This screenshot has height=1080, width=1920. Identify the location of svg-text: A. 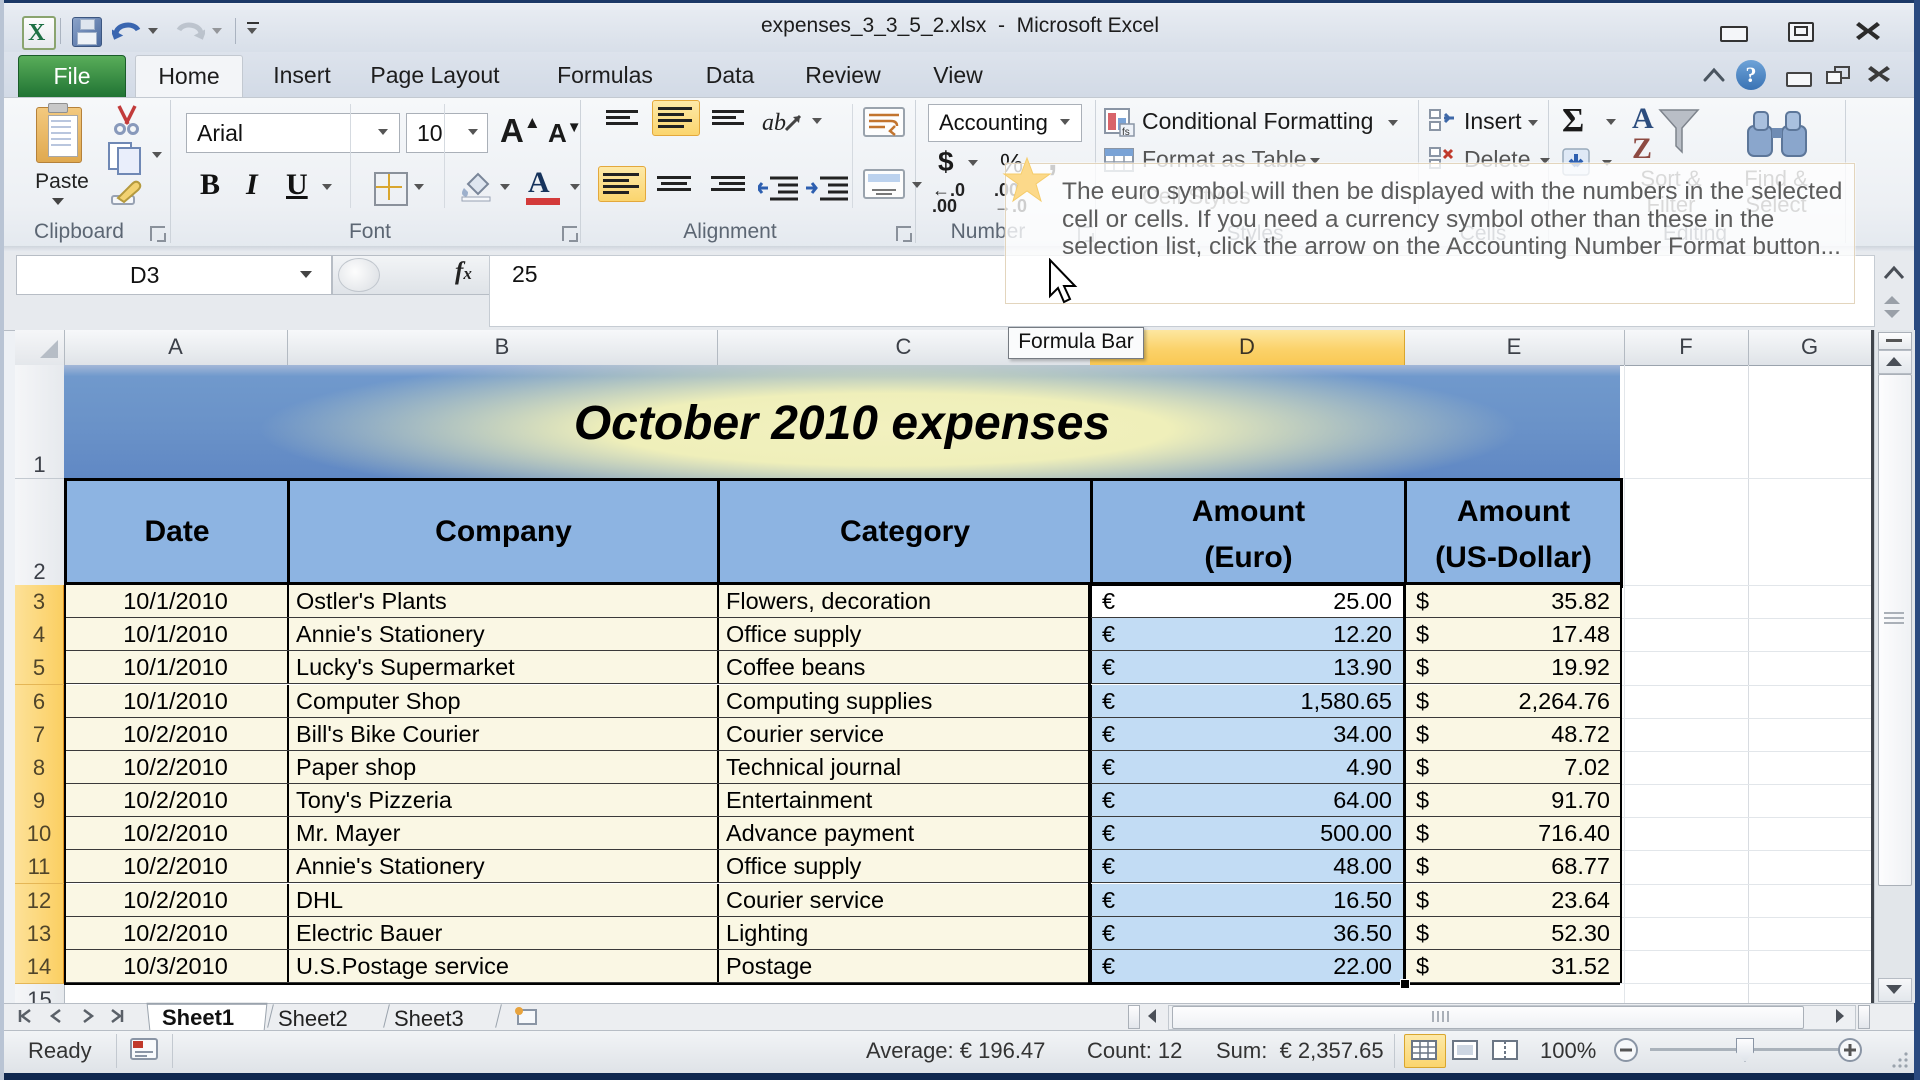
(1643, 118).